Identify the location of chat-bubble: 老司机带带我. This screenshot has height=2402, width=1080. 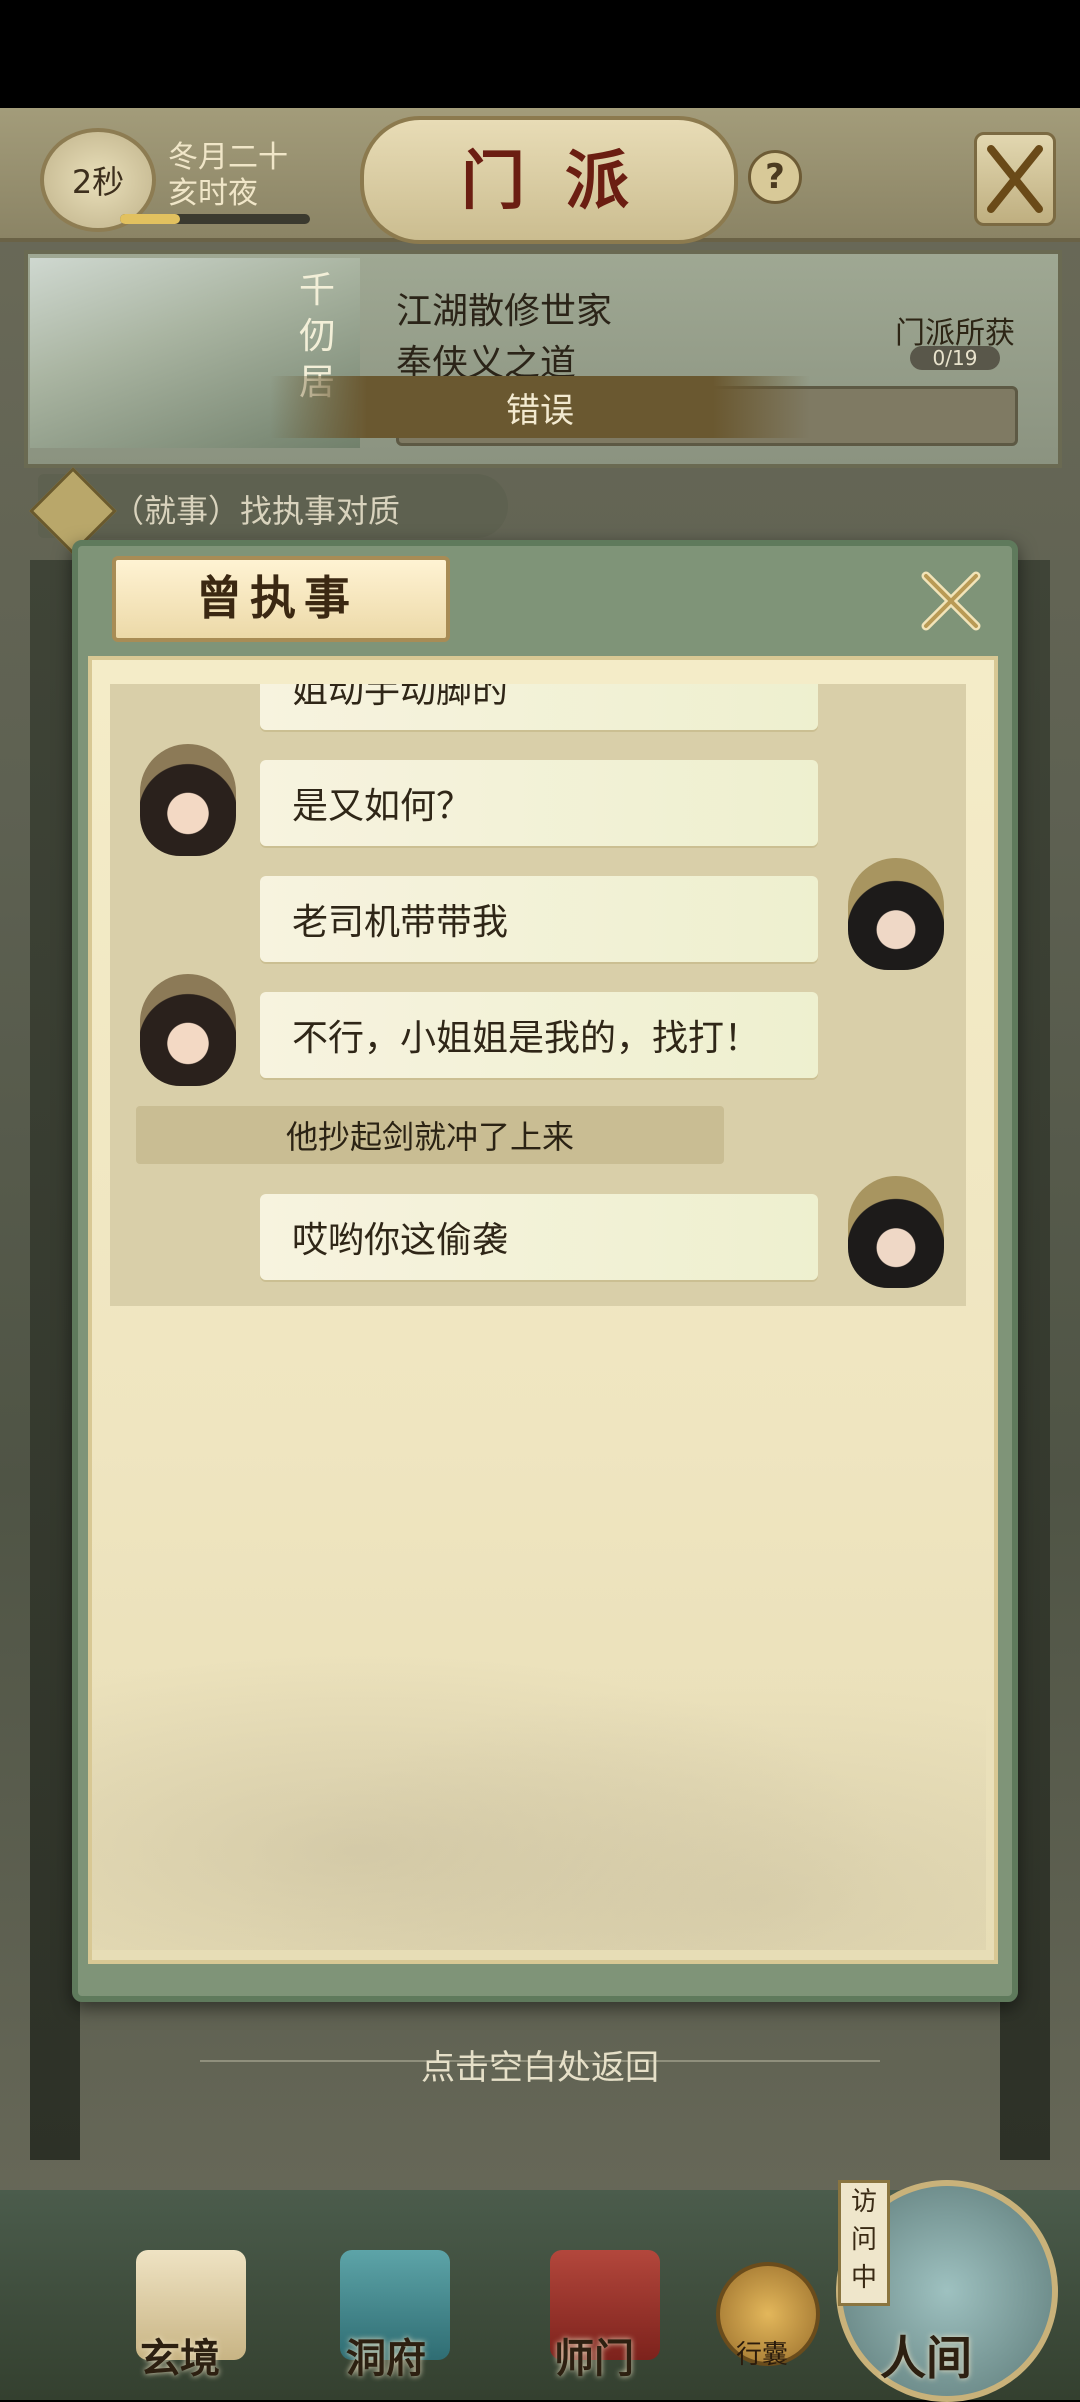
(539, 919).